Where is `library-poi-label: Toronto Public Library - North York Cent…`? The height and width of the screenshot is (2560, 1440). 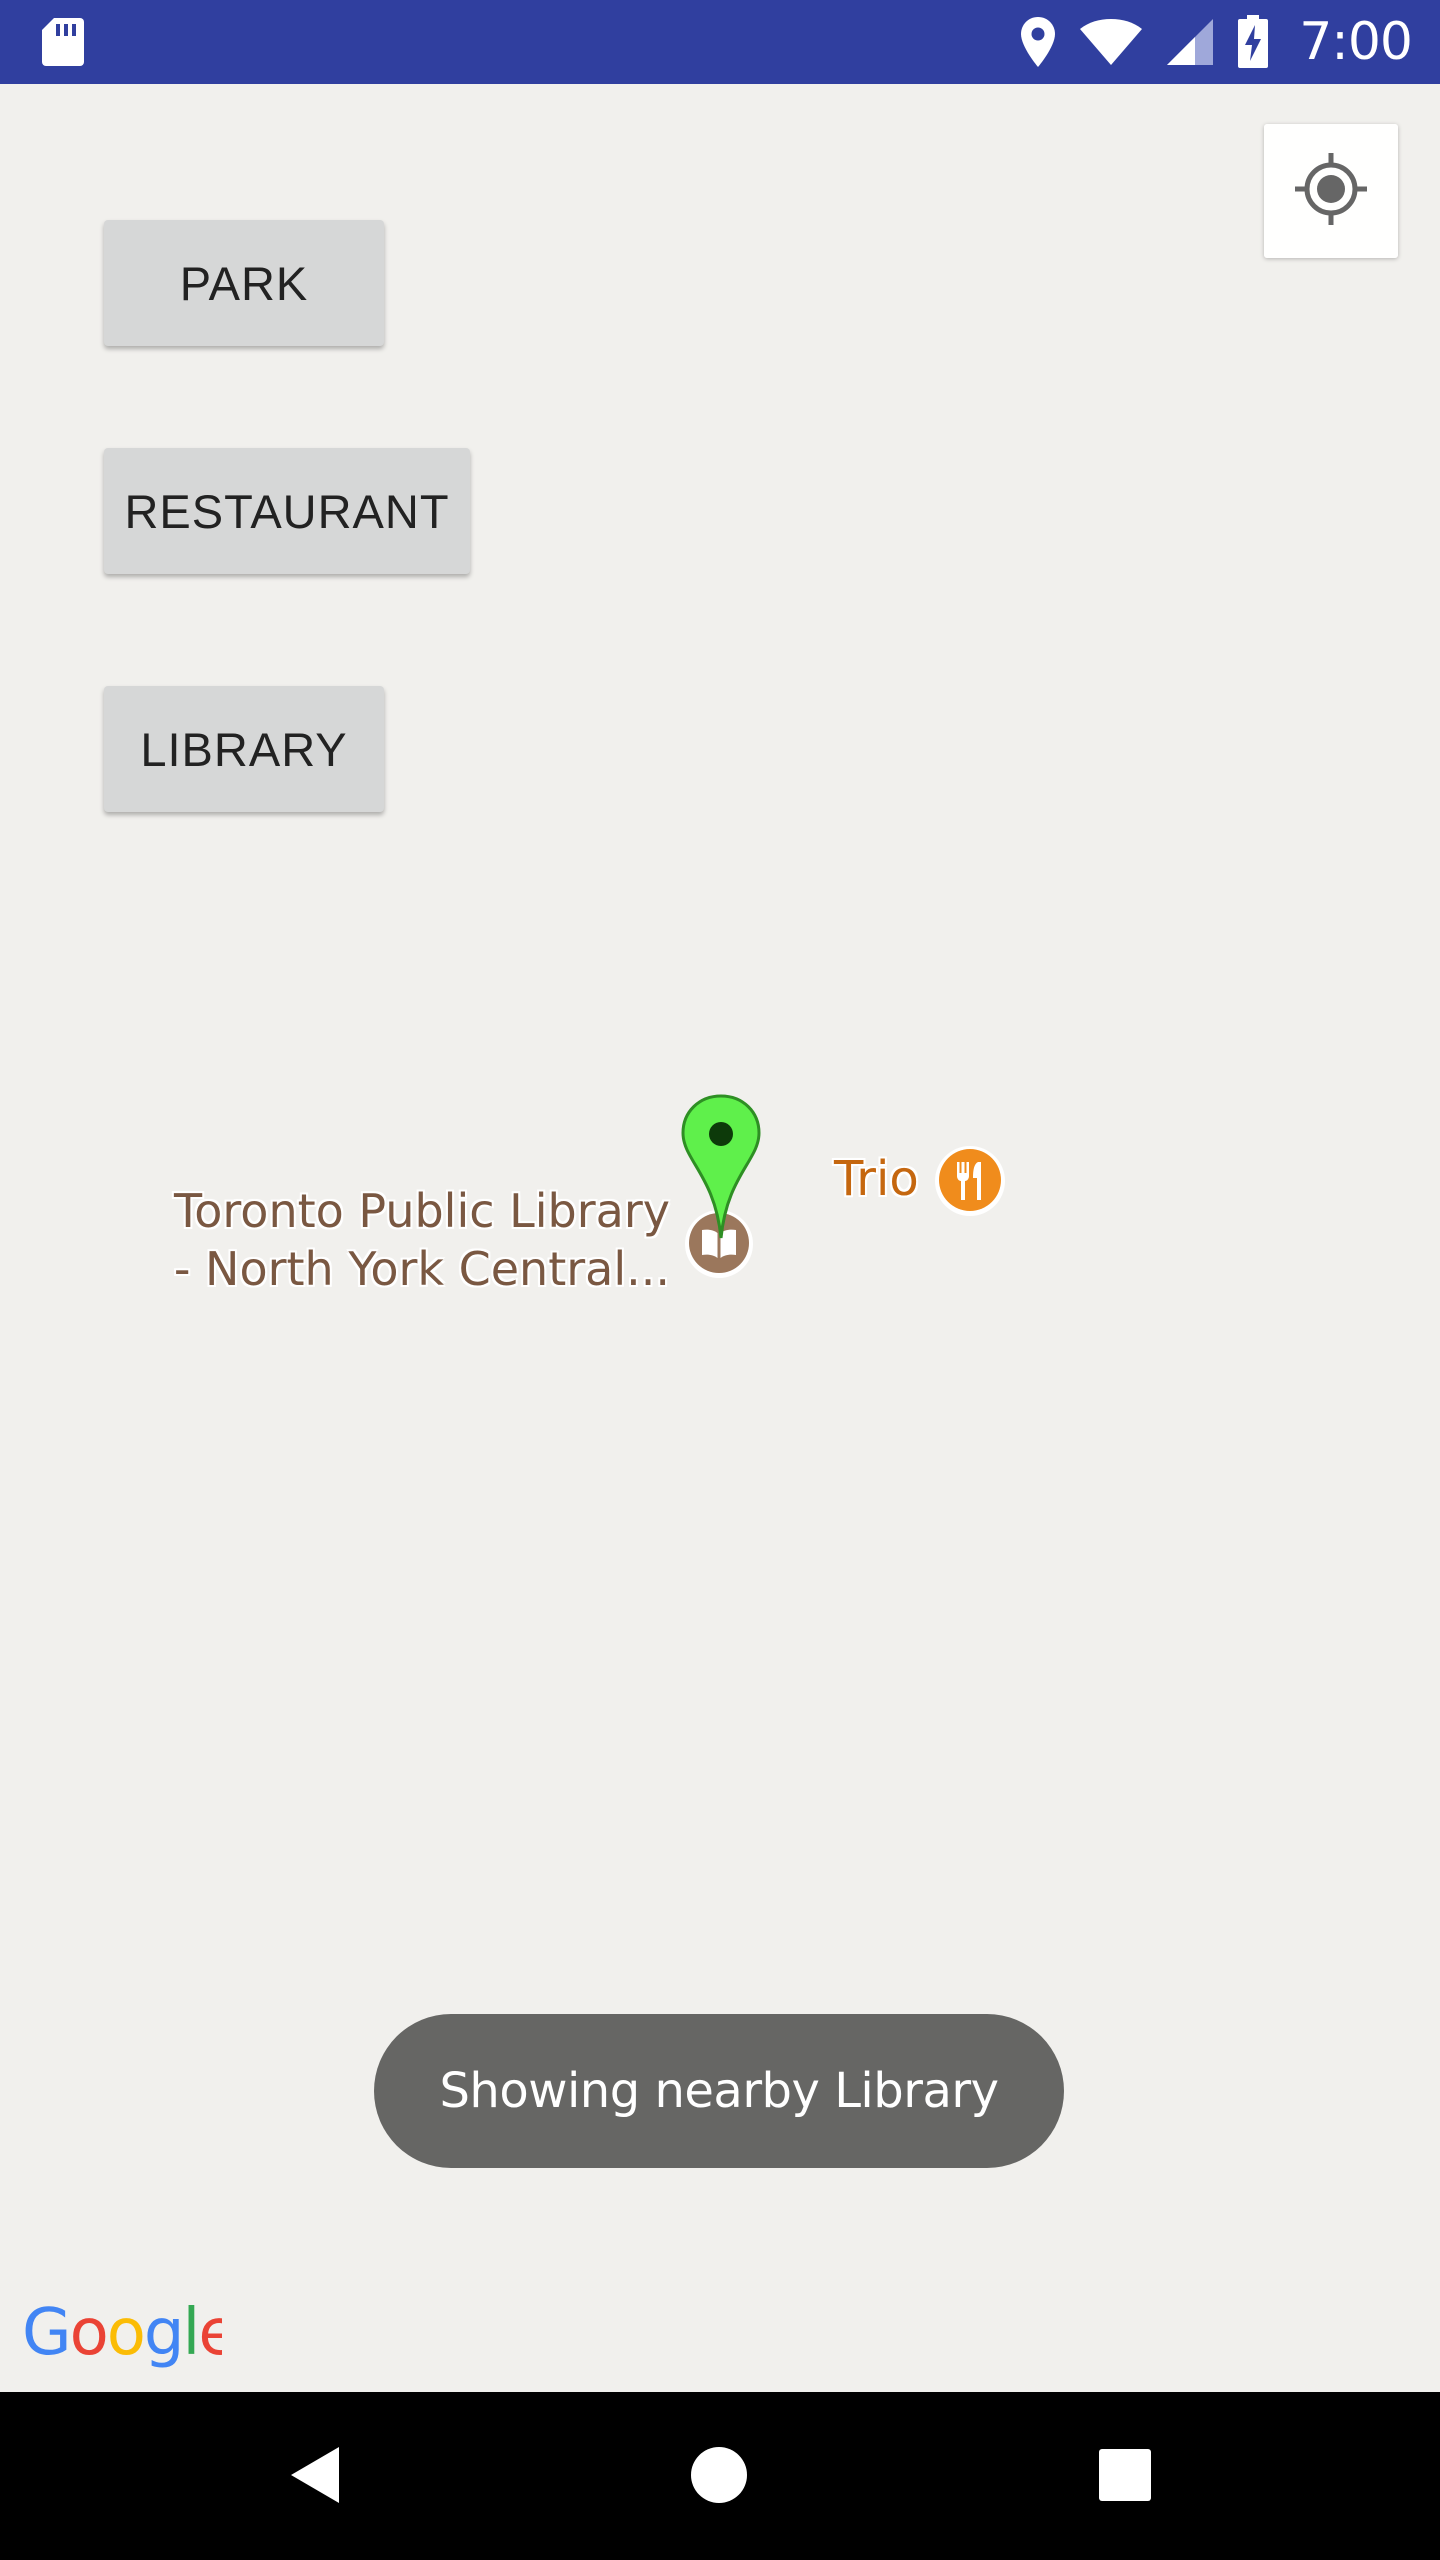 library-poi-label: Toronto Public Library - North York Cent… is located at coordinates (410, 1240).